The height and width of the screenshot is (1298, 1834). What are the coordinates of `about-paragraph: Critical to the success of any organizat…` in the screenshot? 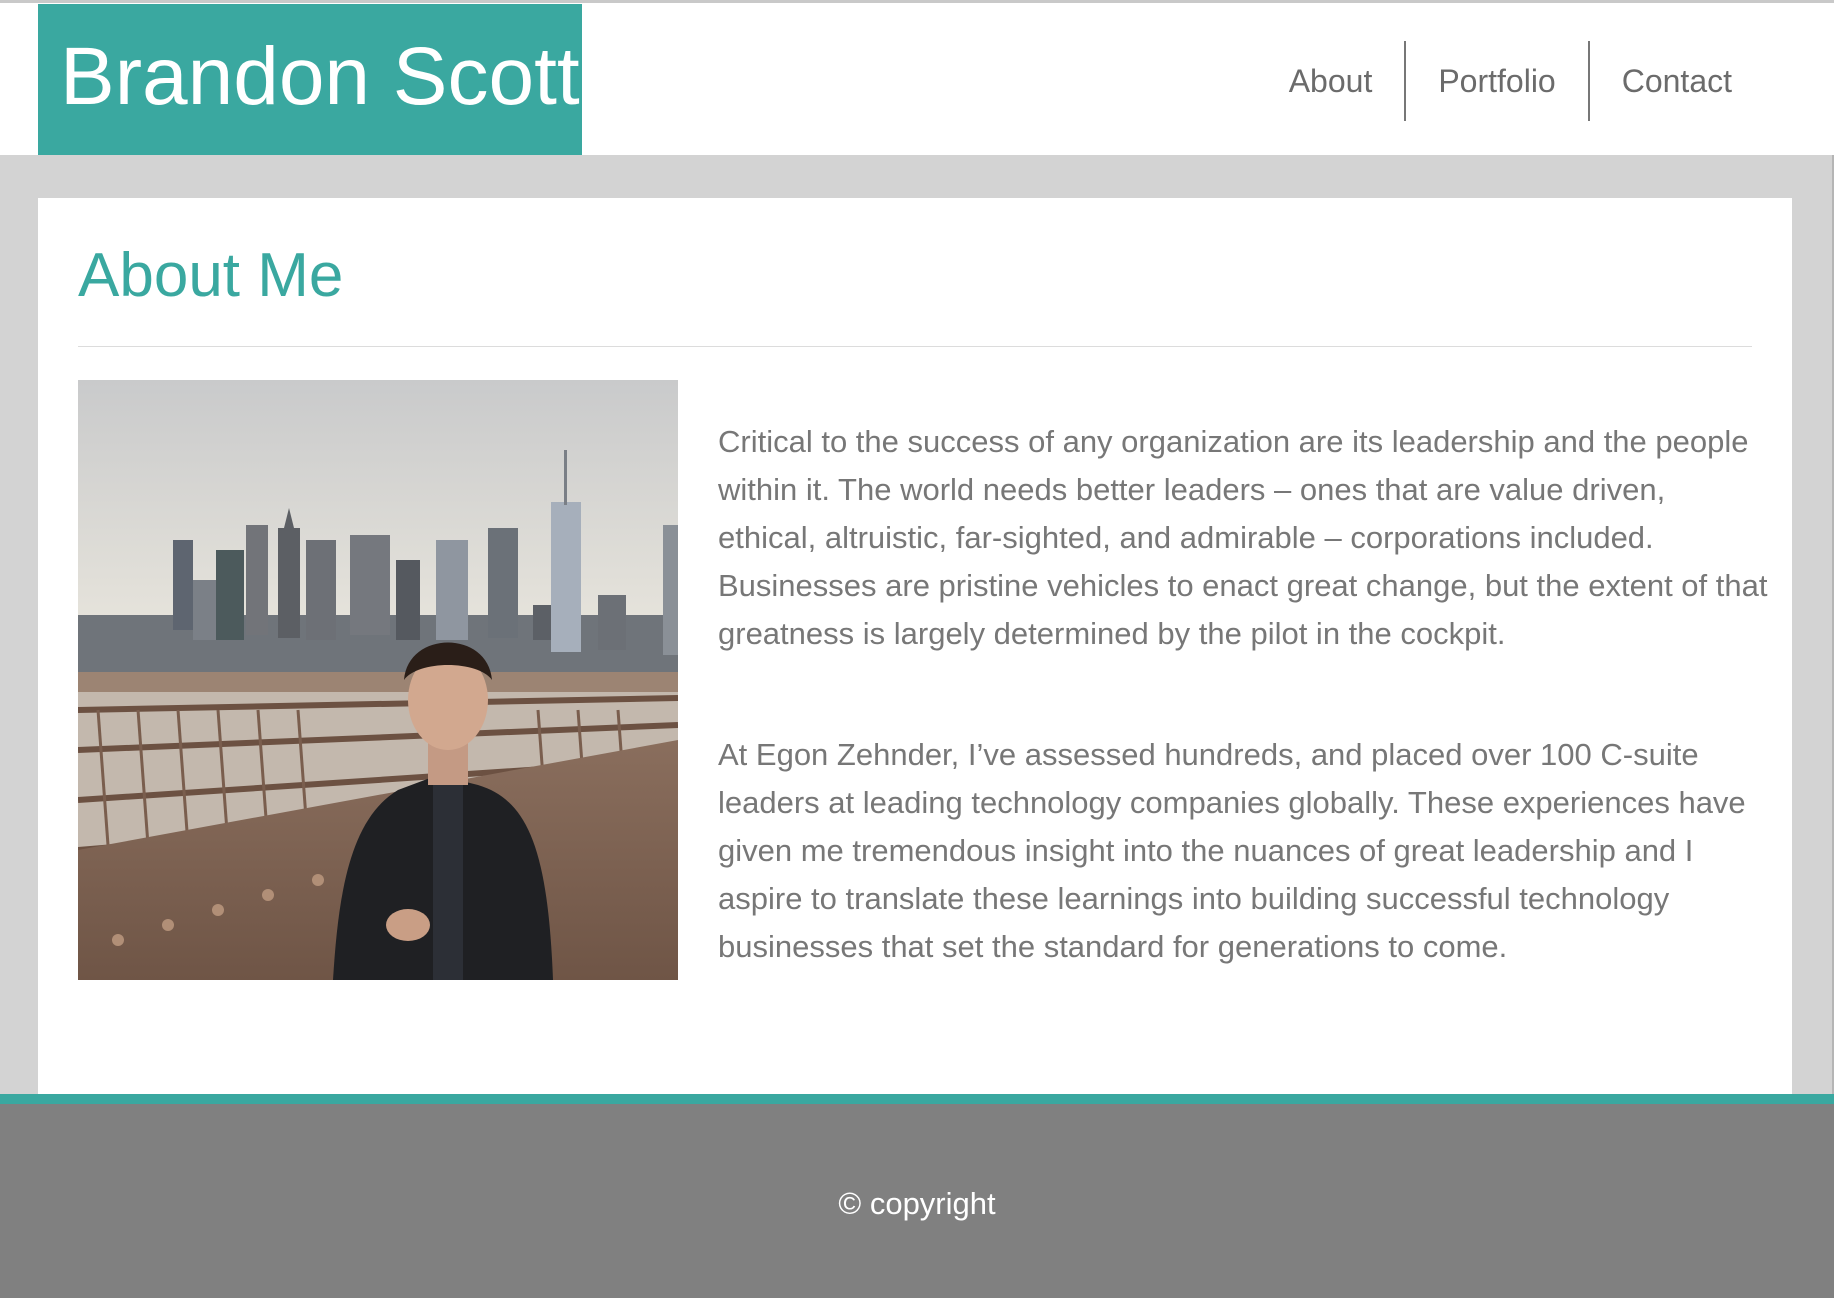 It's located at (1243, 537).